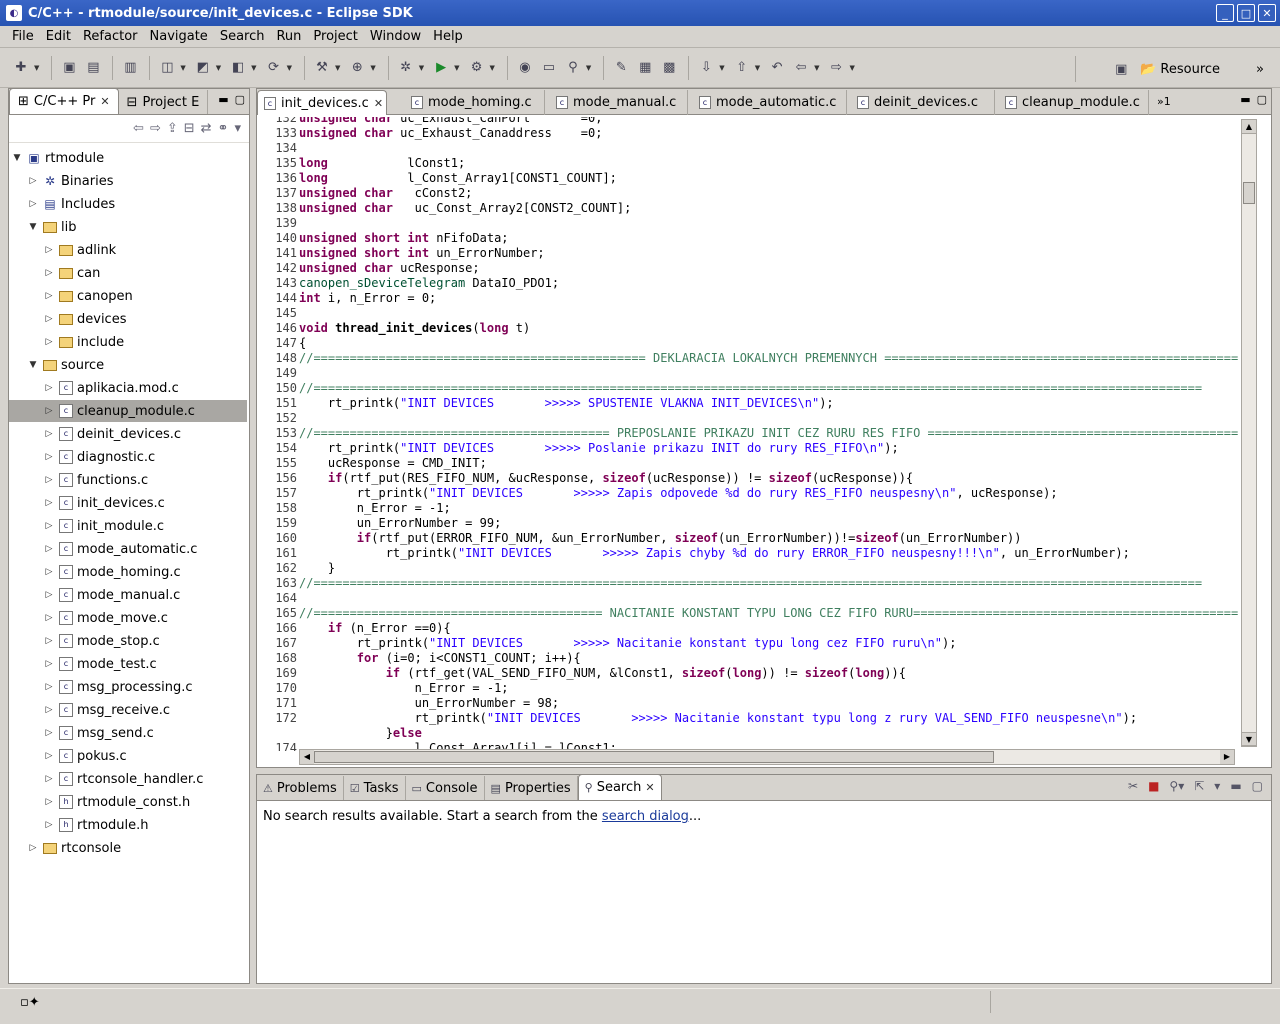 This screenshot has width=1280, height=1024. Describe the element at coordinates (128, 802) in the screenshot. I see `tree-item: ▷ h rtmodule_const.h` at that location.